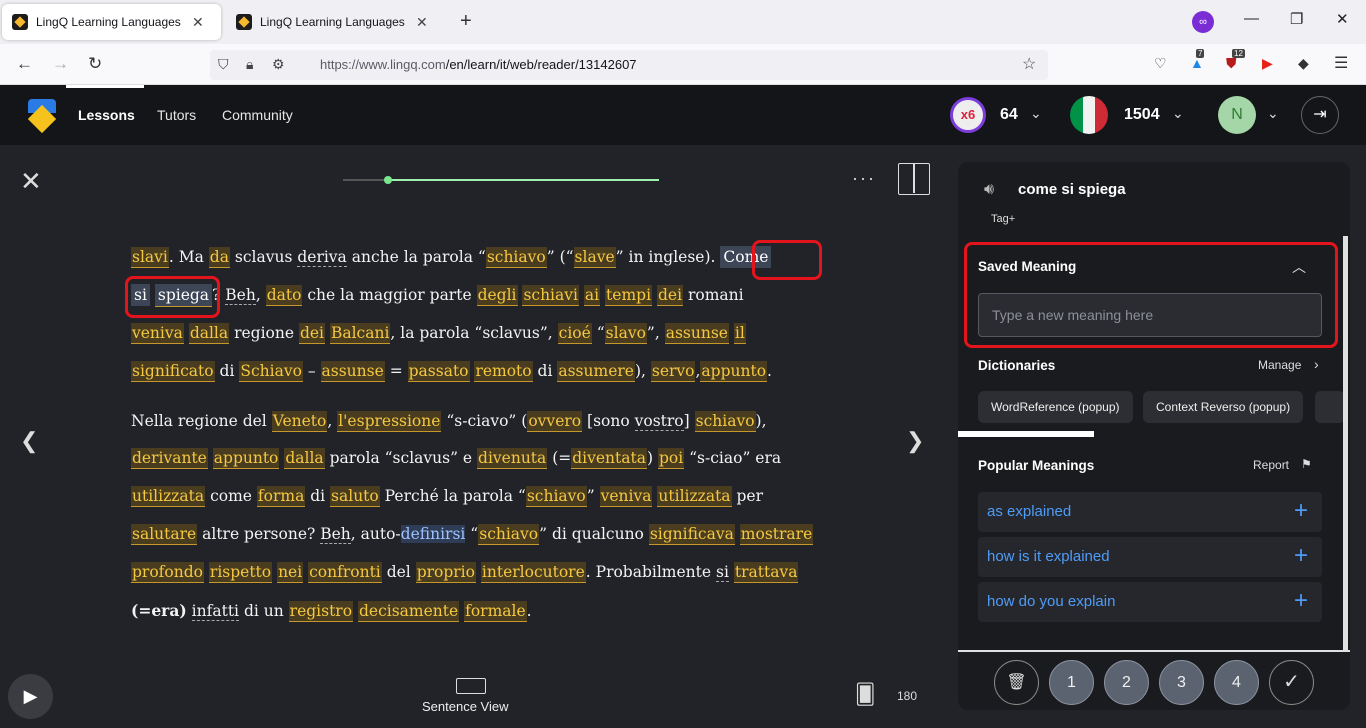 This screenshot has height=728, width=1366. What do you see at coordinates (106, 115) in the screenshot?
I see `nav-lessons: Lessons` at bounding box center [106, 115].